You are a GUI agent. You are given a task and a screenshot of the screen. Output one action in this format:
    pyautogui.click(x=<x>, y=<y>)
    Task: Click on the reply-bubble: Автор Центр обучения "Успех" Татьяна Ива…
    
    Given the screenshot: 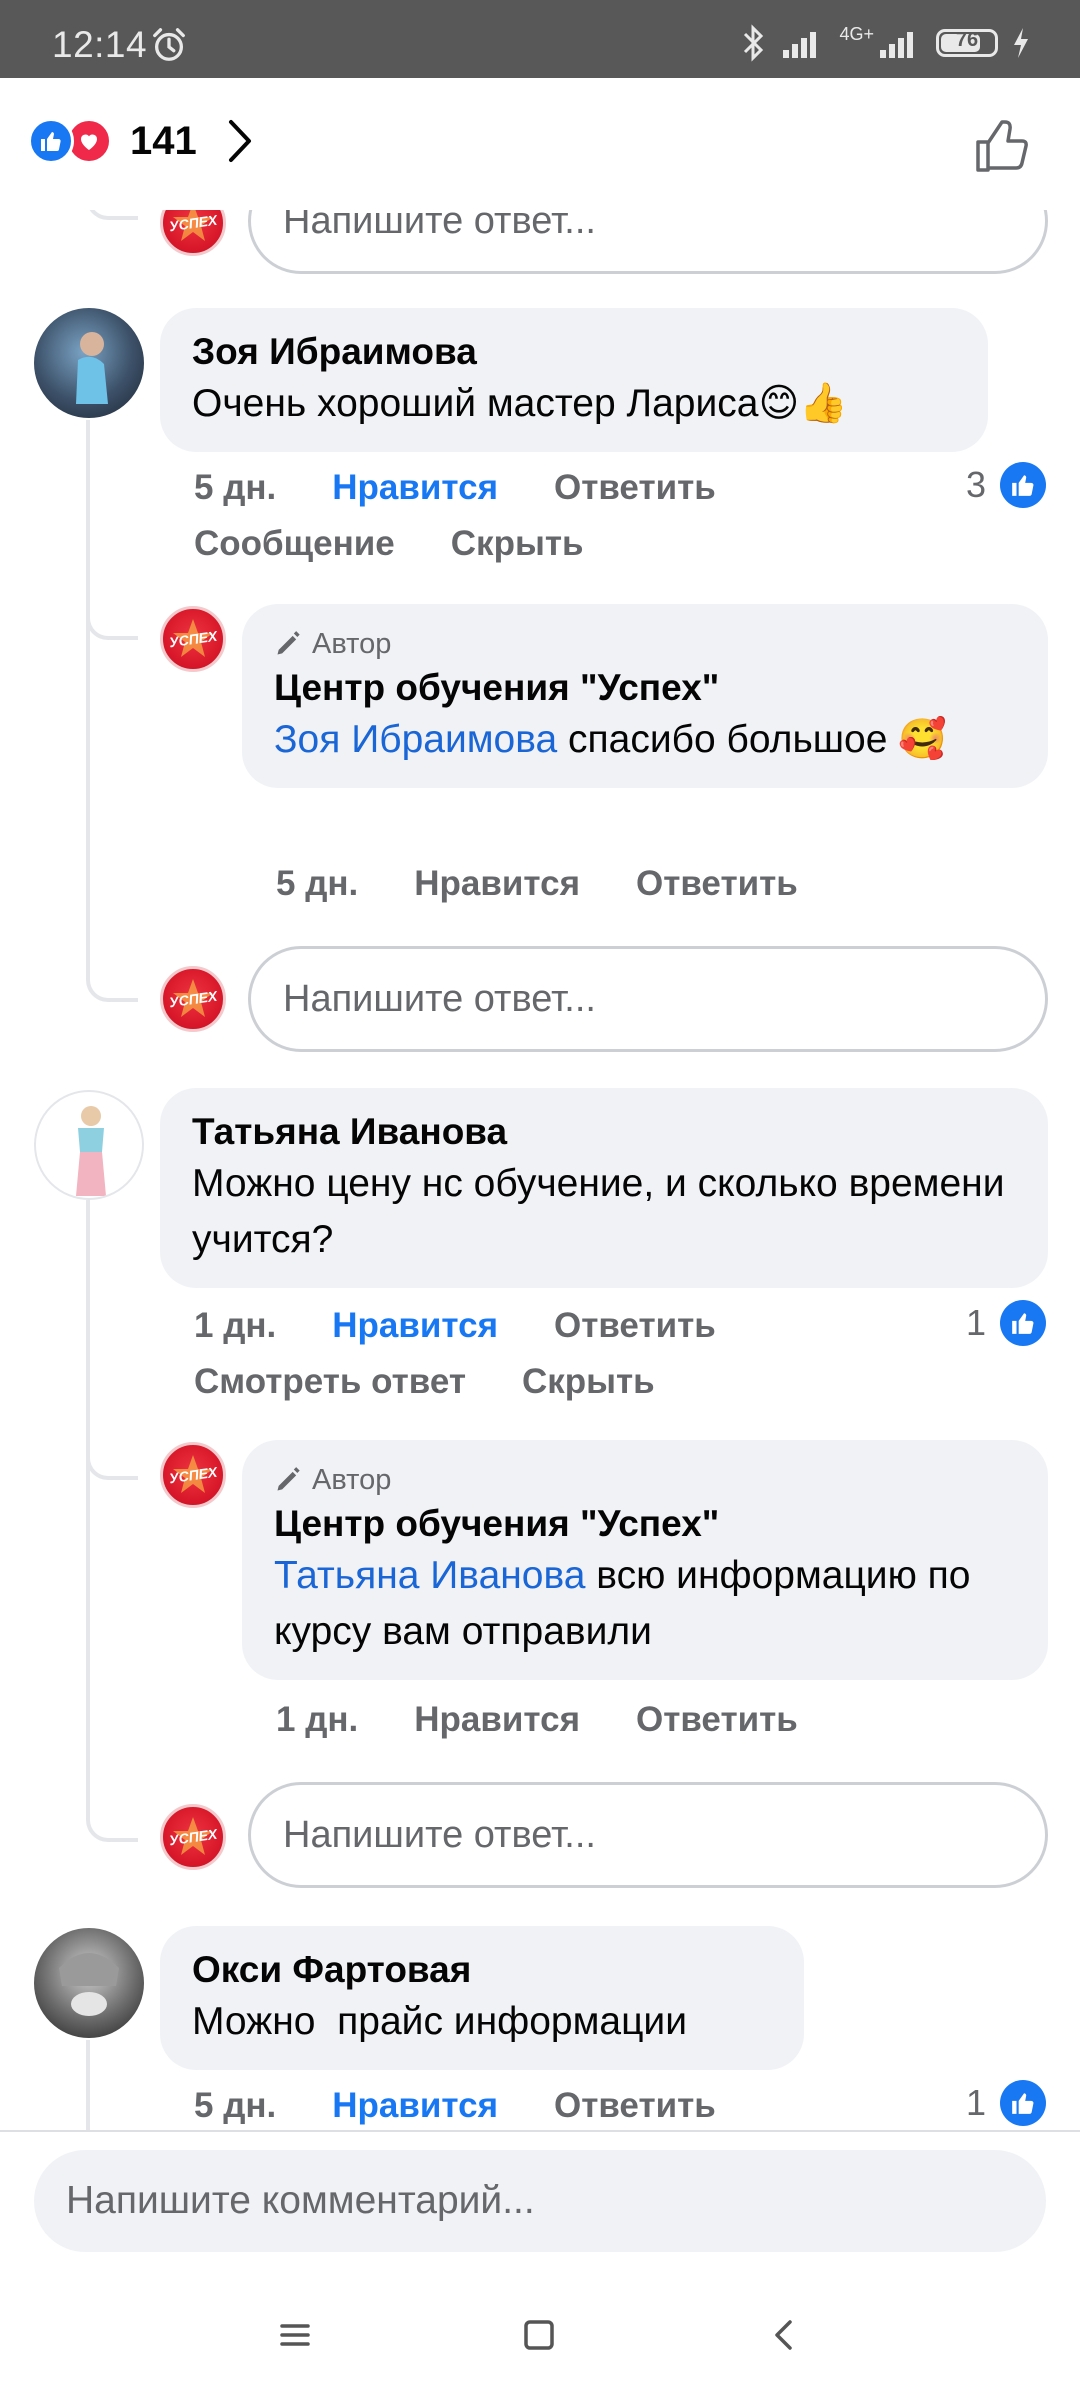 What is the action you would take?
    pyautogui.click(x=645, y=1560)
    